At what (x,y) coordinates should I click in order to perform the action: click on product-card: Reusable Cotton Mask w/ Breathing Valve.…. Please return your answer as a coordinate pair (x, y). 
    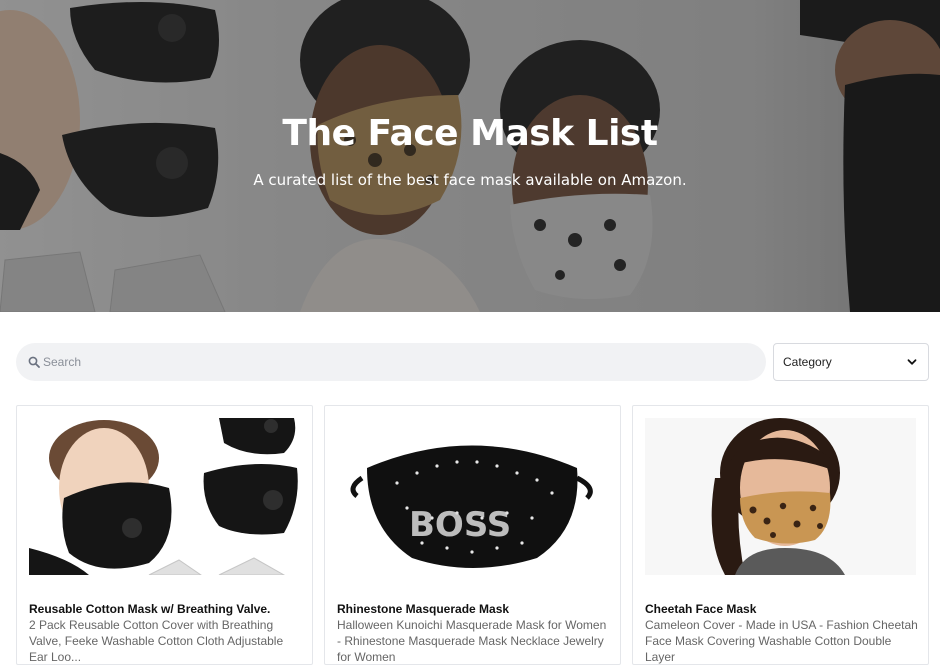
    Looking at the image, I should click on (164, 535).